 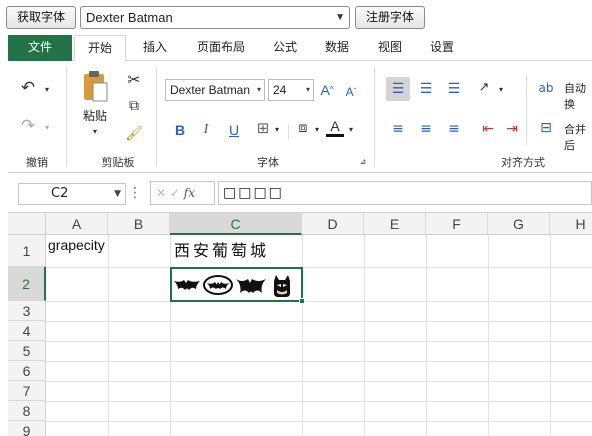 I want to click on fill-color-icon: ⧈, so click(x=303, y=128).